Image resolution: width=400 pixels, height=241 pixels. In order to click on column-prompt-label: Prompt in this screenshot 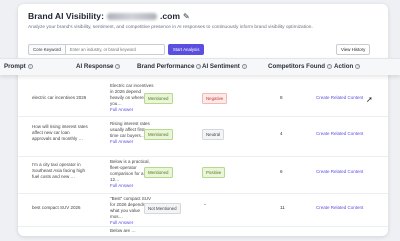, I will do `click(15, 66)`.